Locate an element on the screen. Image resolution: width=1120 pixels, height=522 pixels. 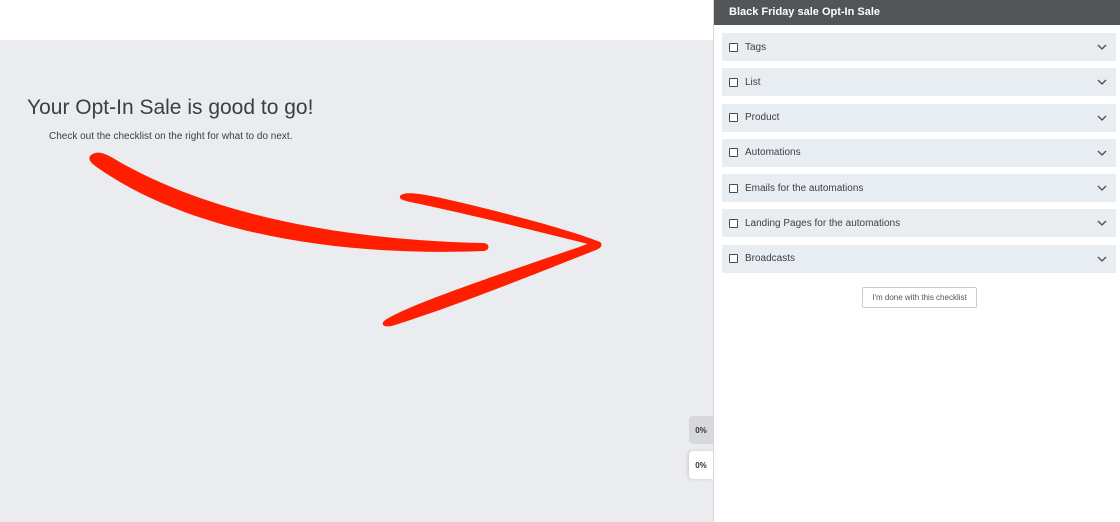
checklist-item-product: Product is located at coordinates (919, 117).